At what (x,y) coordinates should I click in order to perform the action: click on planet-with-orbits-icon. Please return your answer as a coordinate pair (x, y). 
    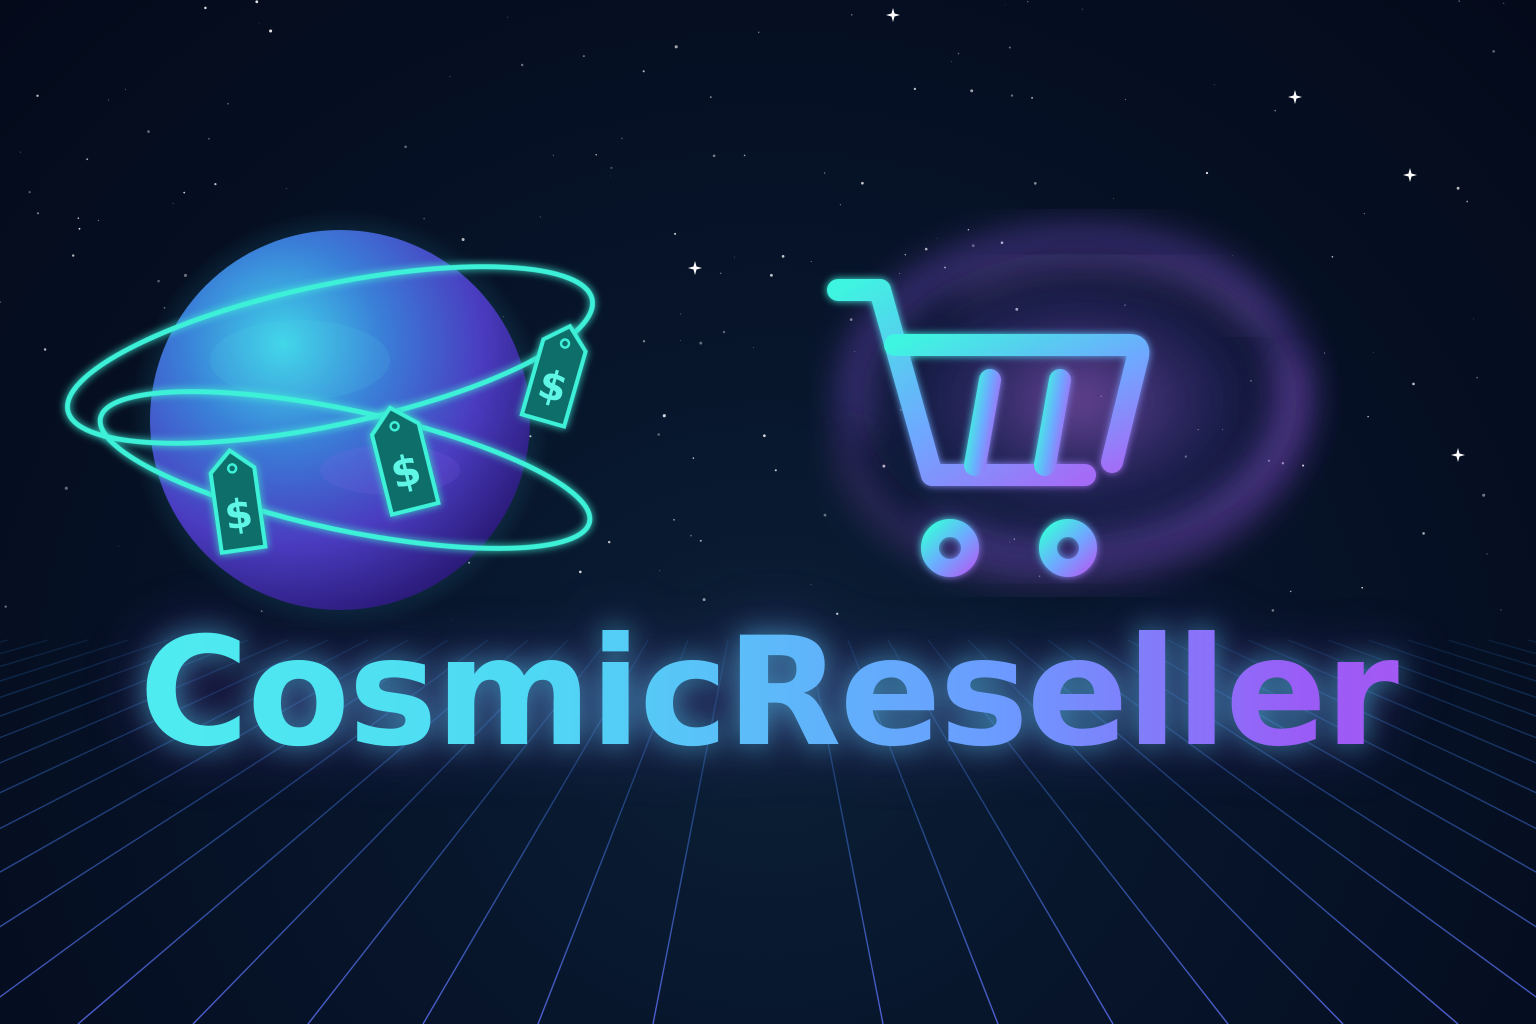
    Looking at the image, I should click on (330, 420).